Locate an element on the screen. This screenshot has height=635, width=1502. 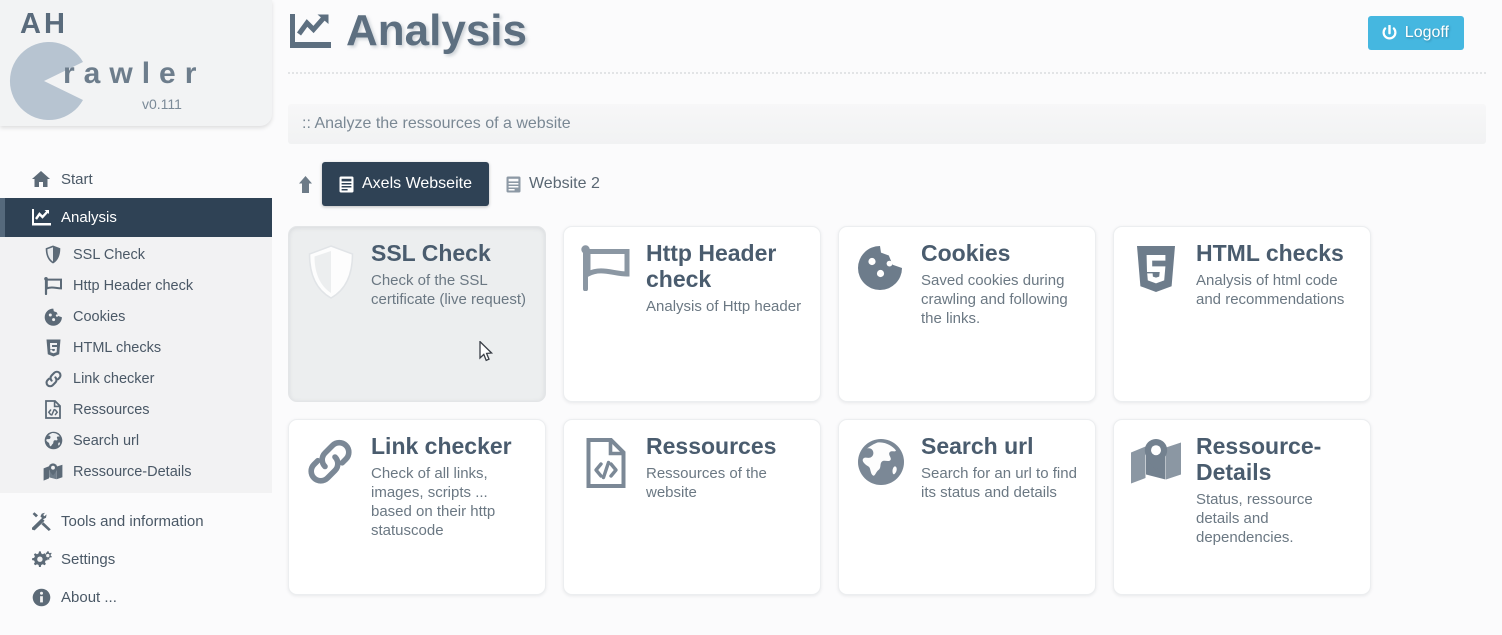
card-ressources: Ressources Ressources of the website is located at coordinates (692, 507).